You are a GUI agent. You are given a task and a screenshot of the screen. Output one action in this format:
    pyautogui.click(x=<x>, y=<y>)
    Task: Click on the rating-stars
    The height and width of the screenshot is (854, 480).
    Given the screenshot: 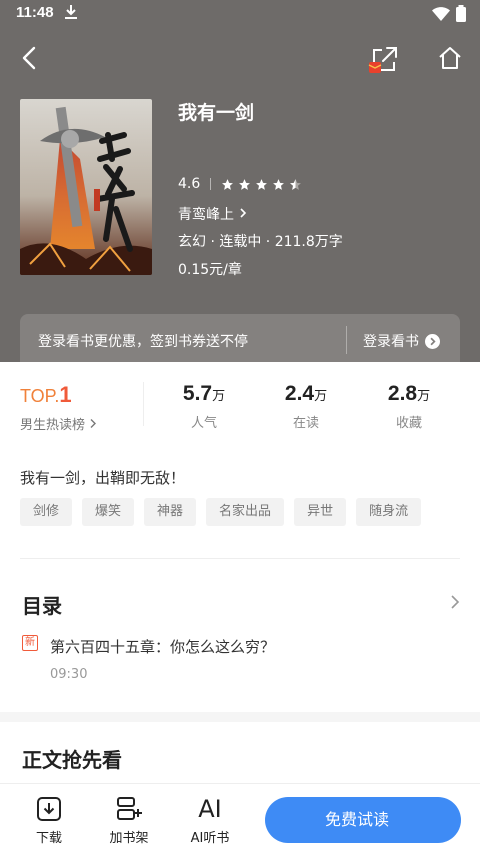 What is the action you would take?
    pyautogui.click(x=261, y=184)
    